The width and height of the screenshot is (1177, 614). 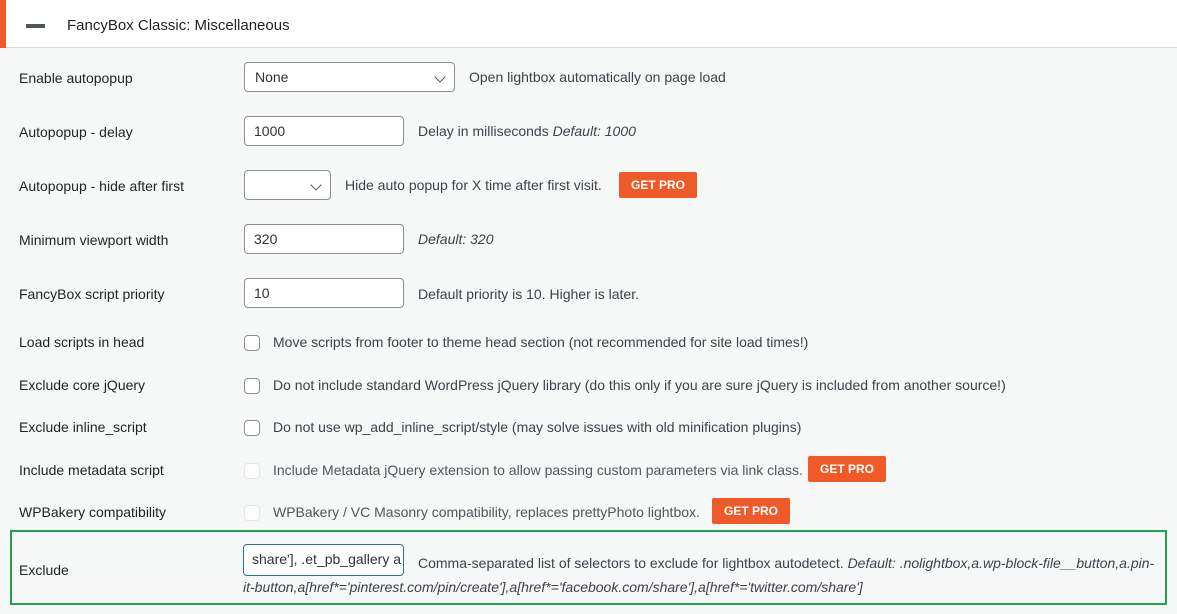 What do you see at coordinates (252, 386) in the screenshot?
I see `jquery-checkbox` at bounding box center [252, 386].